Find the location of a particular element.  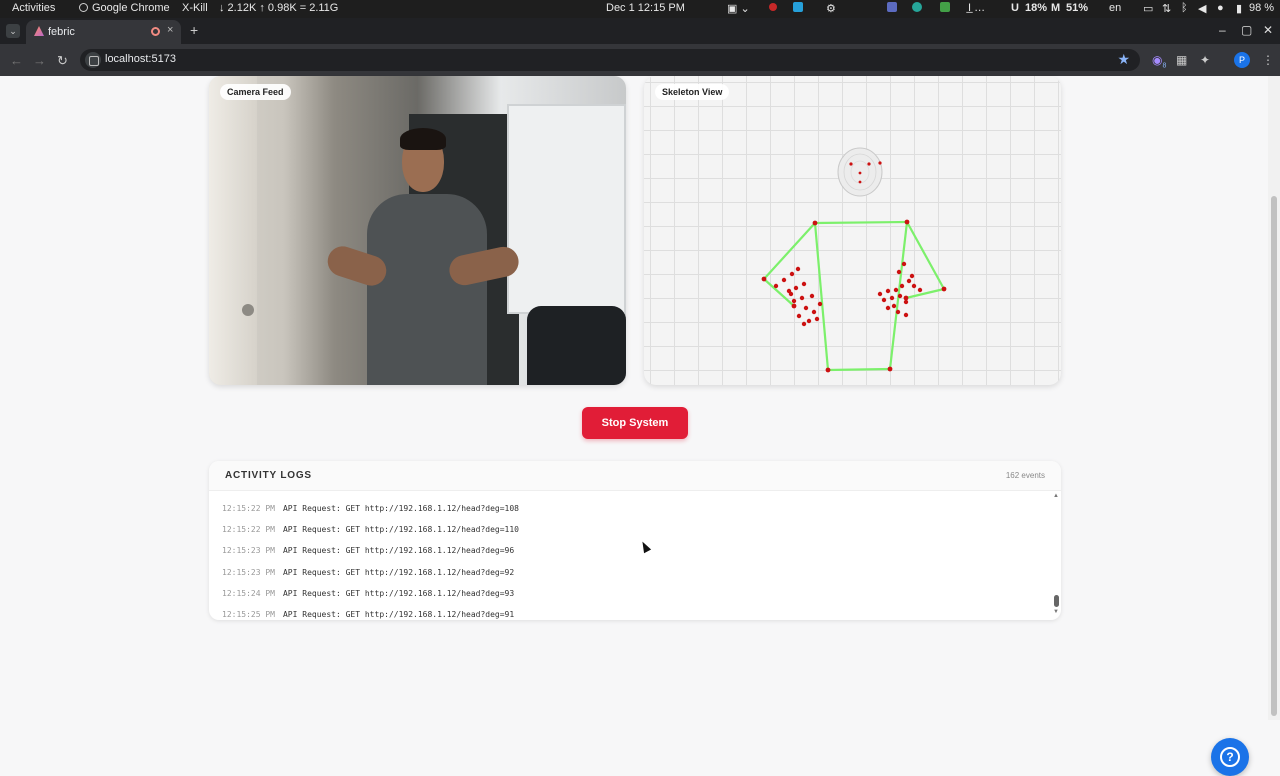

page-scrollbar is located at coordinates (1274, 398).